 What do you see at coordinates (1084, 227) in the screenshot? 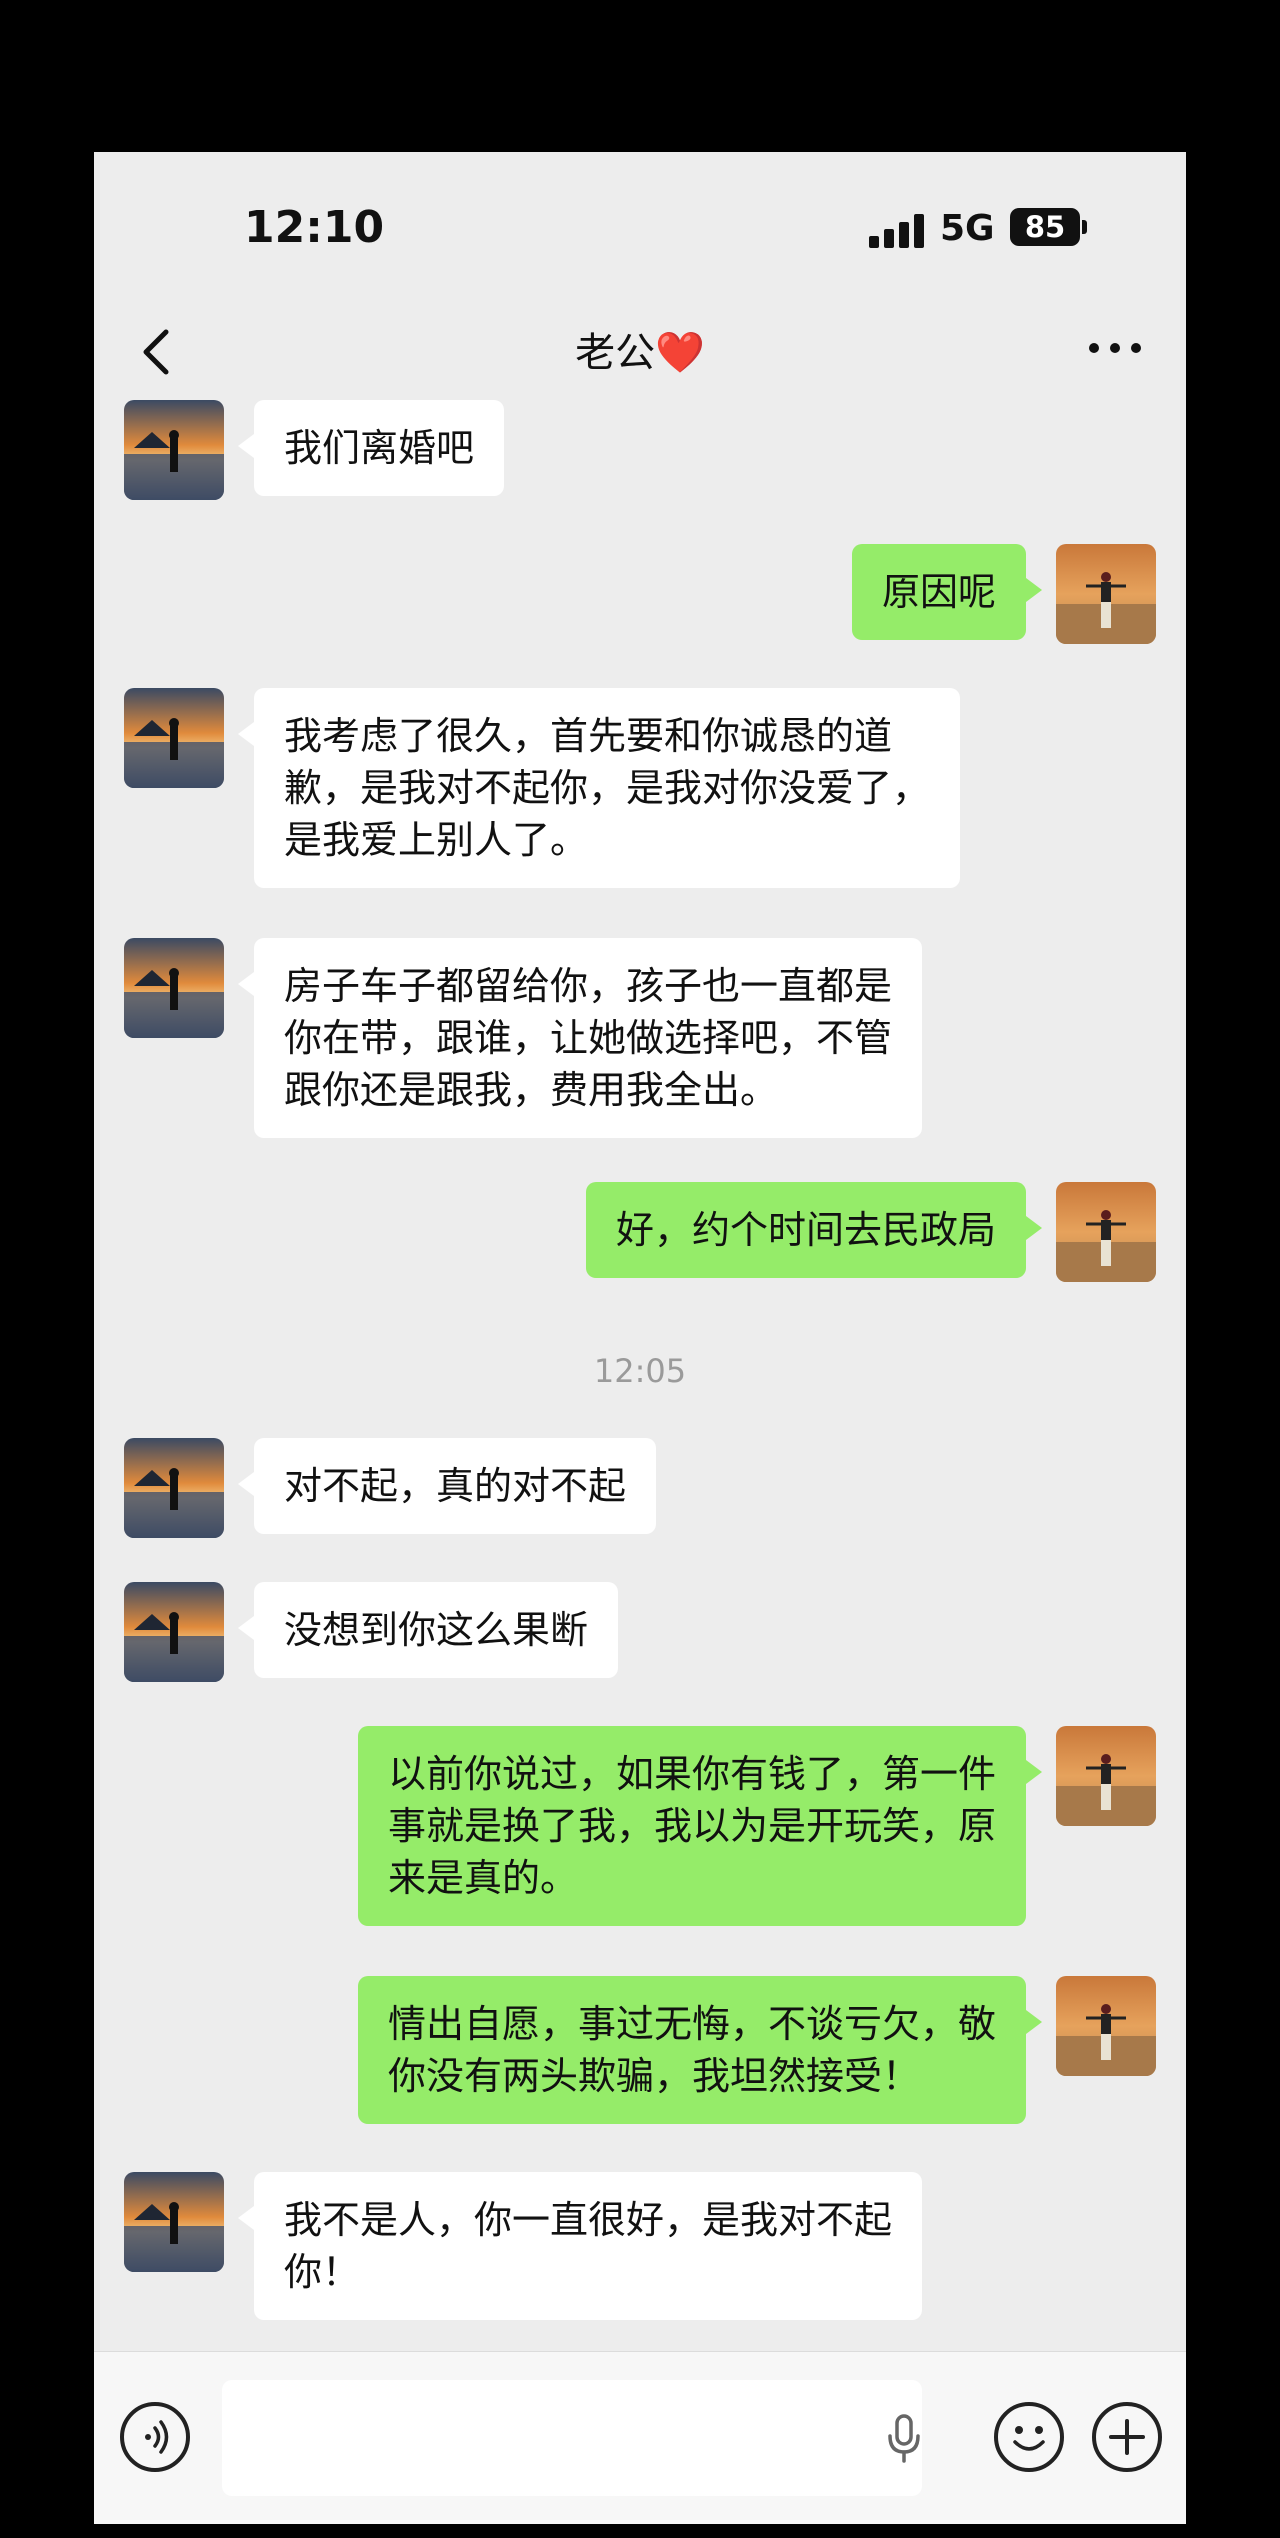
I see `battery-tip` at bounding box center [1084, 227].